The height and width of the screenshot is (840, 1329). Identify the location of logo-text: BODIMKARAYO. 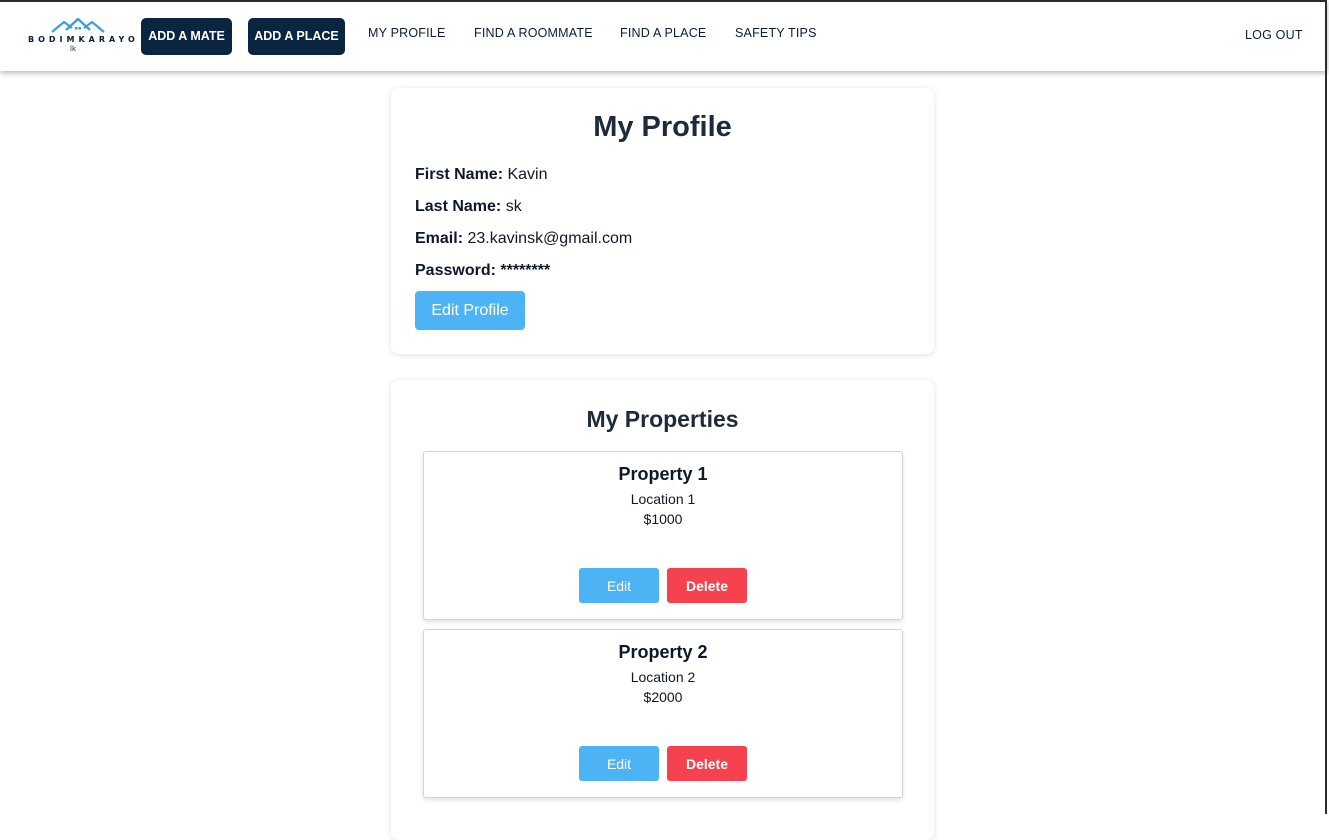
(83, 39).